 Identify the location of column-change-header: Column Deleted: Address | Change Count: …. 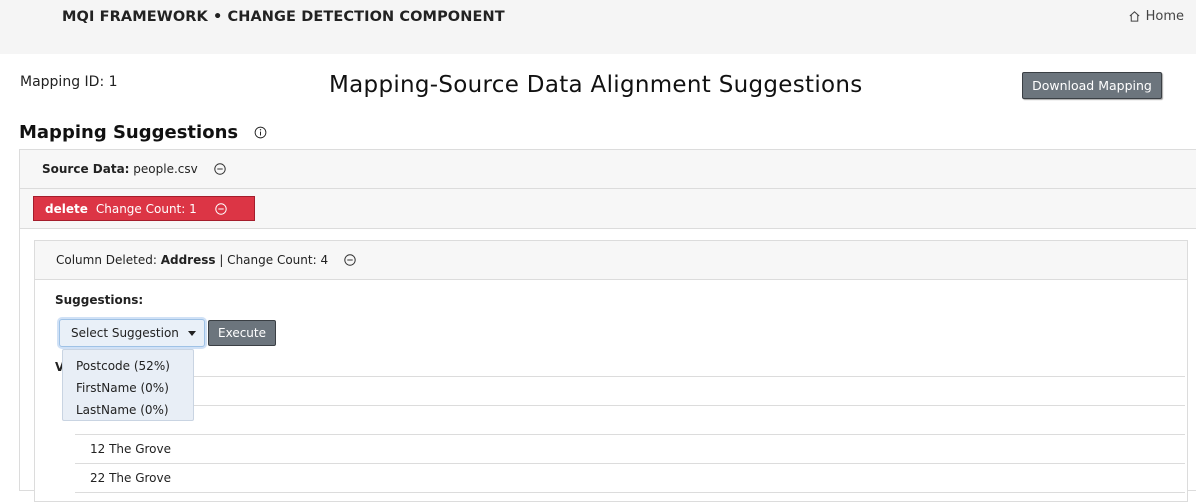
(611, 260).